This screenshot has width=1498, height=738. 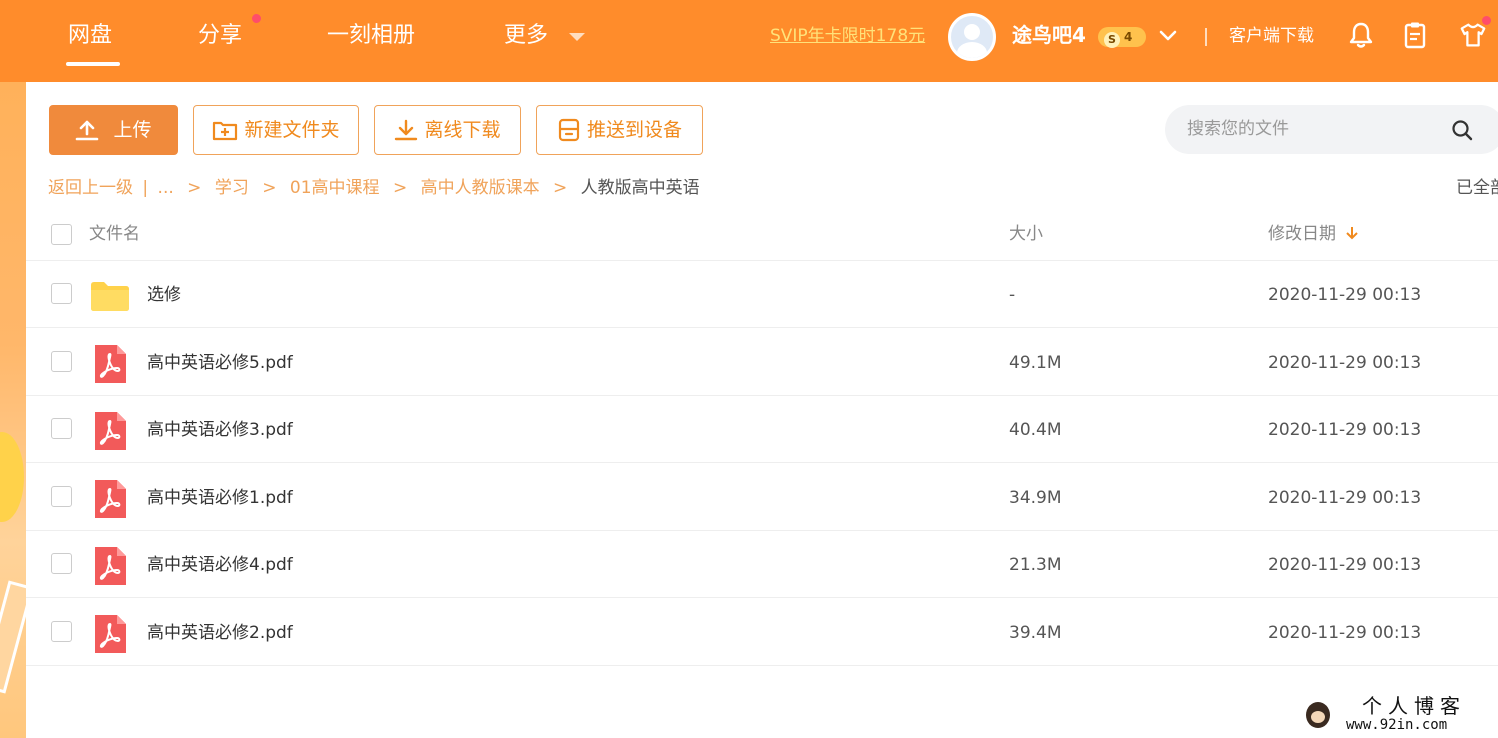 What do you see at coordinates (1477, 188) in the screenshot?
I see `loaded-status: 已全部加载` at bounding box center [1477, 188].